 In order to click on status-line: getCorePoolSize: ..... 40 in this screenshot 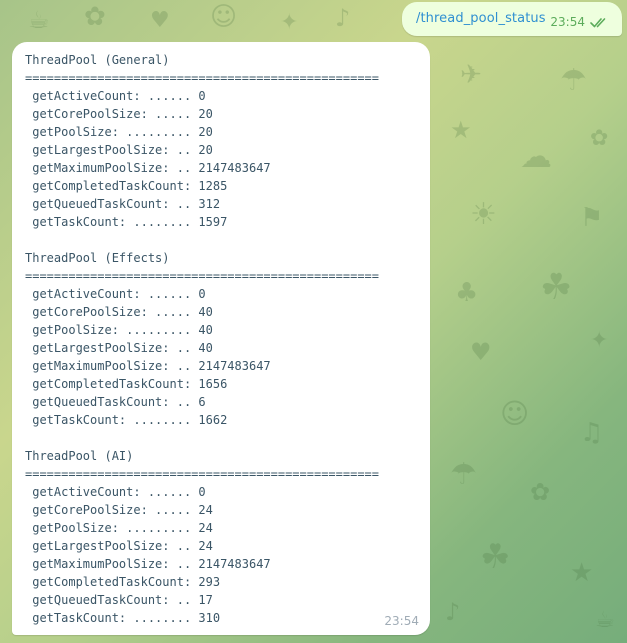, I will do `click(119, 312)`.